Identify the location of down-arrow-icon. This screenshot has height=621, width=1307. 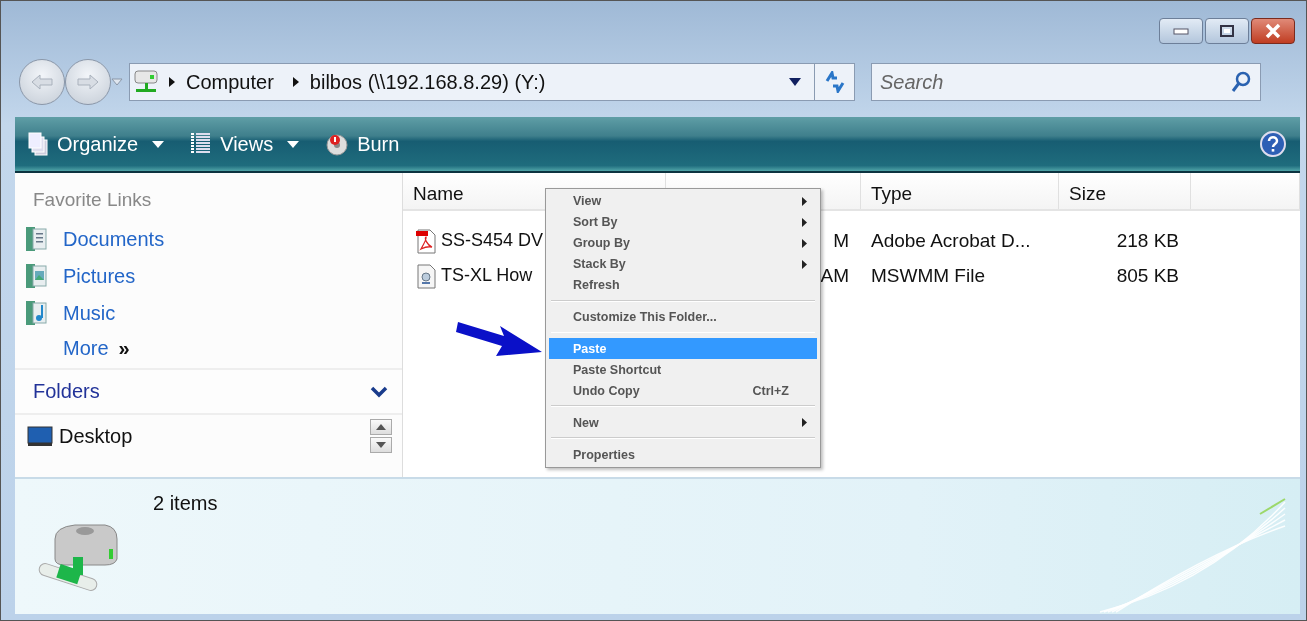
(381, 445).